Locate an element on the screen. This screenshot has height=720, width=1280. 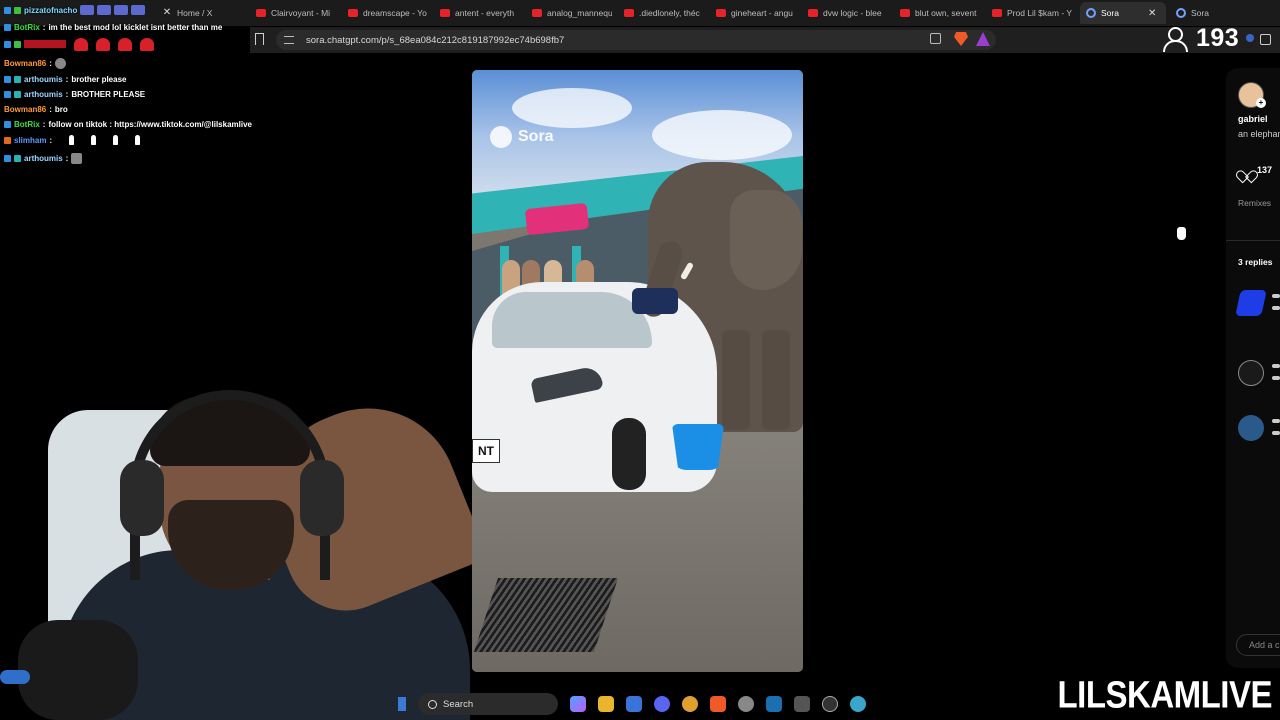
tab-sora: Sora is located at coordinates (1206, 13).